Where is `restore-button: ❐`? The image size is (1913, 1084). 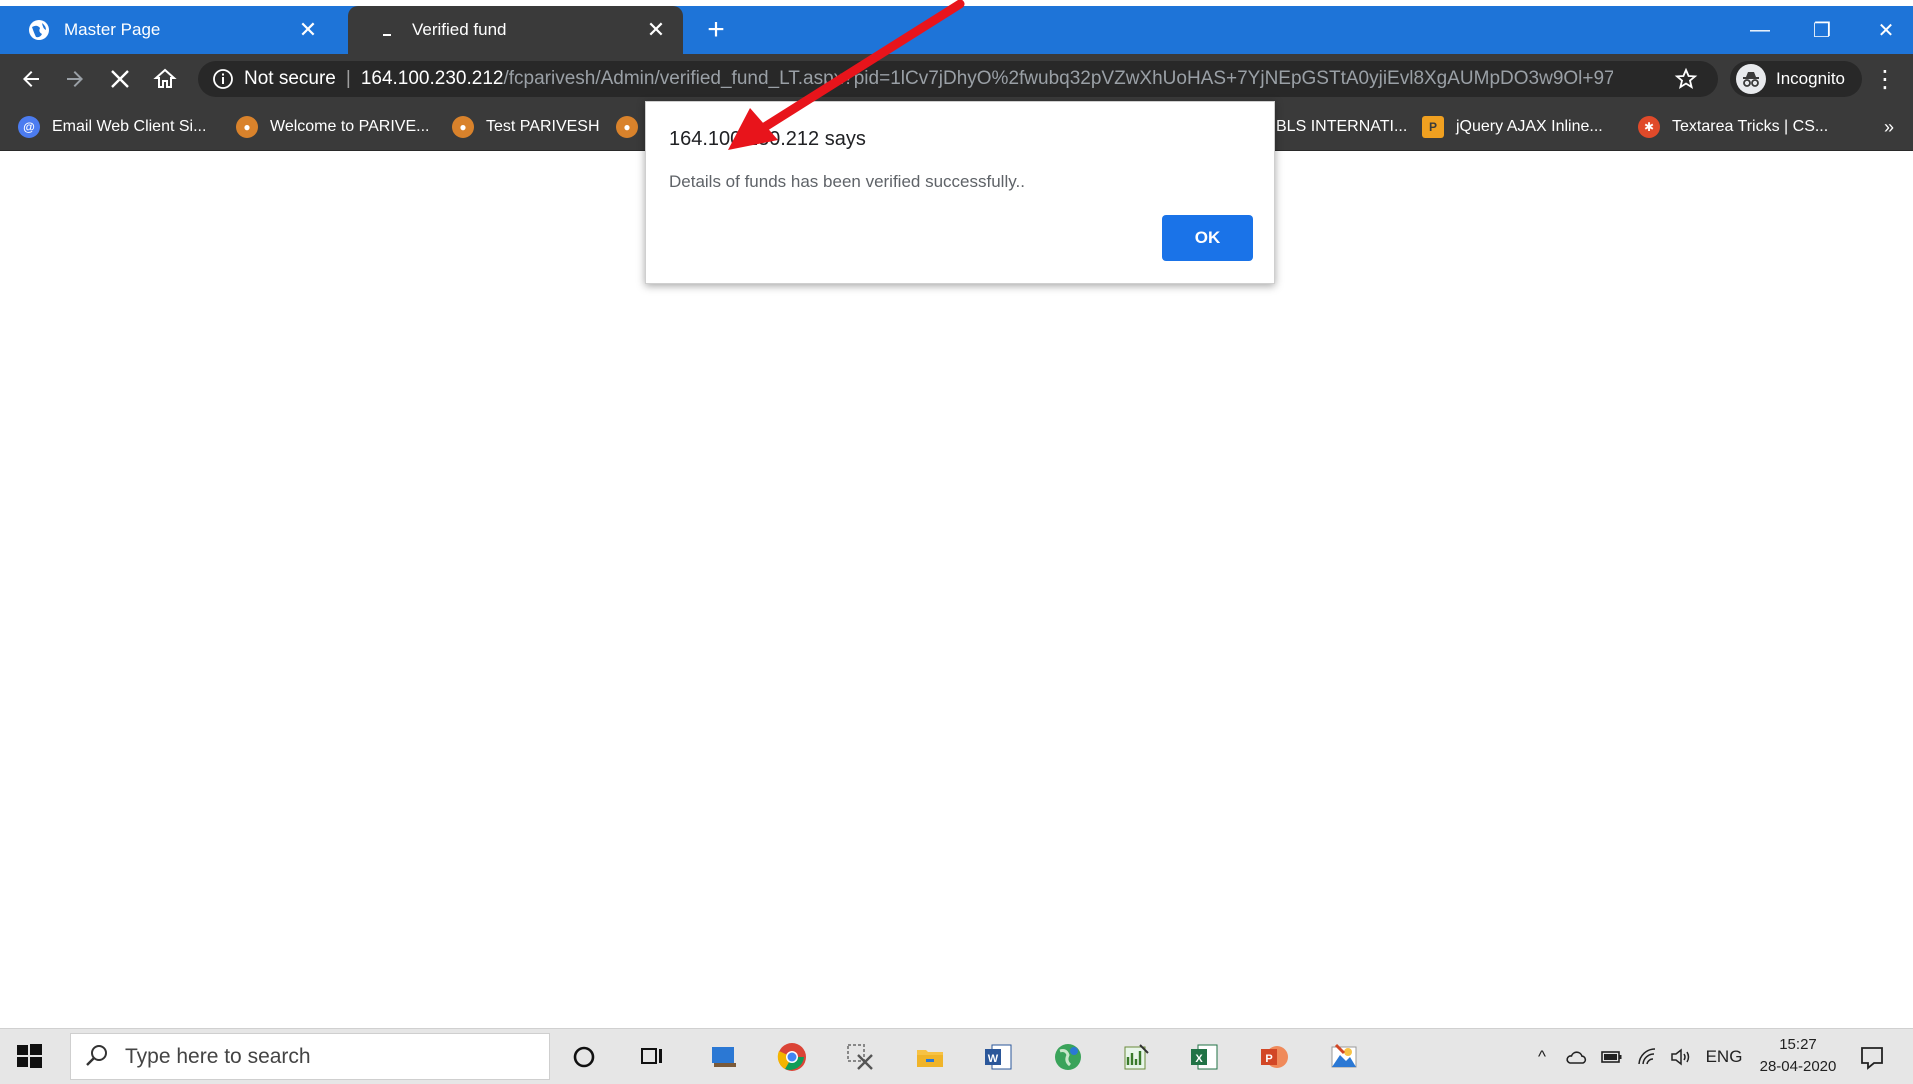
restore-button: ❐ is located at coordinates (1822, 30).